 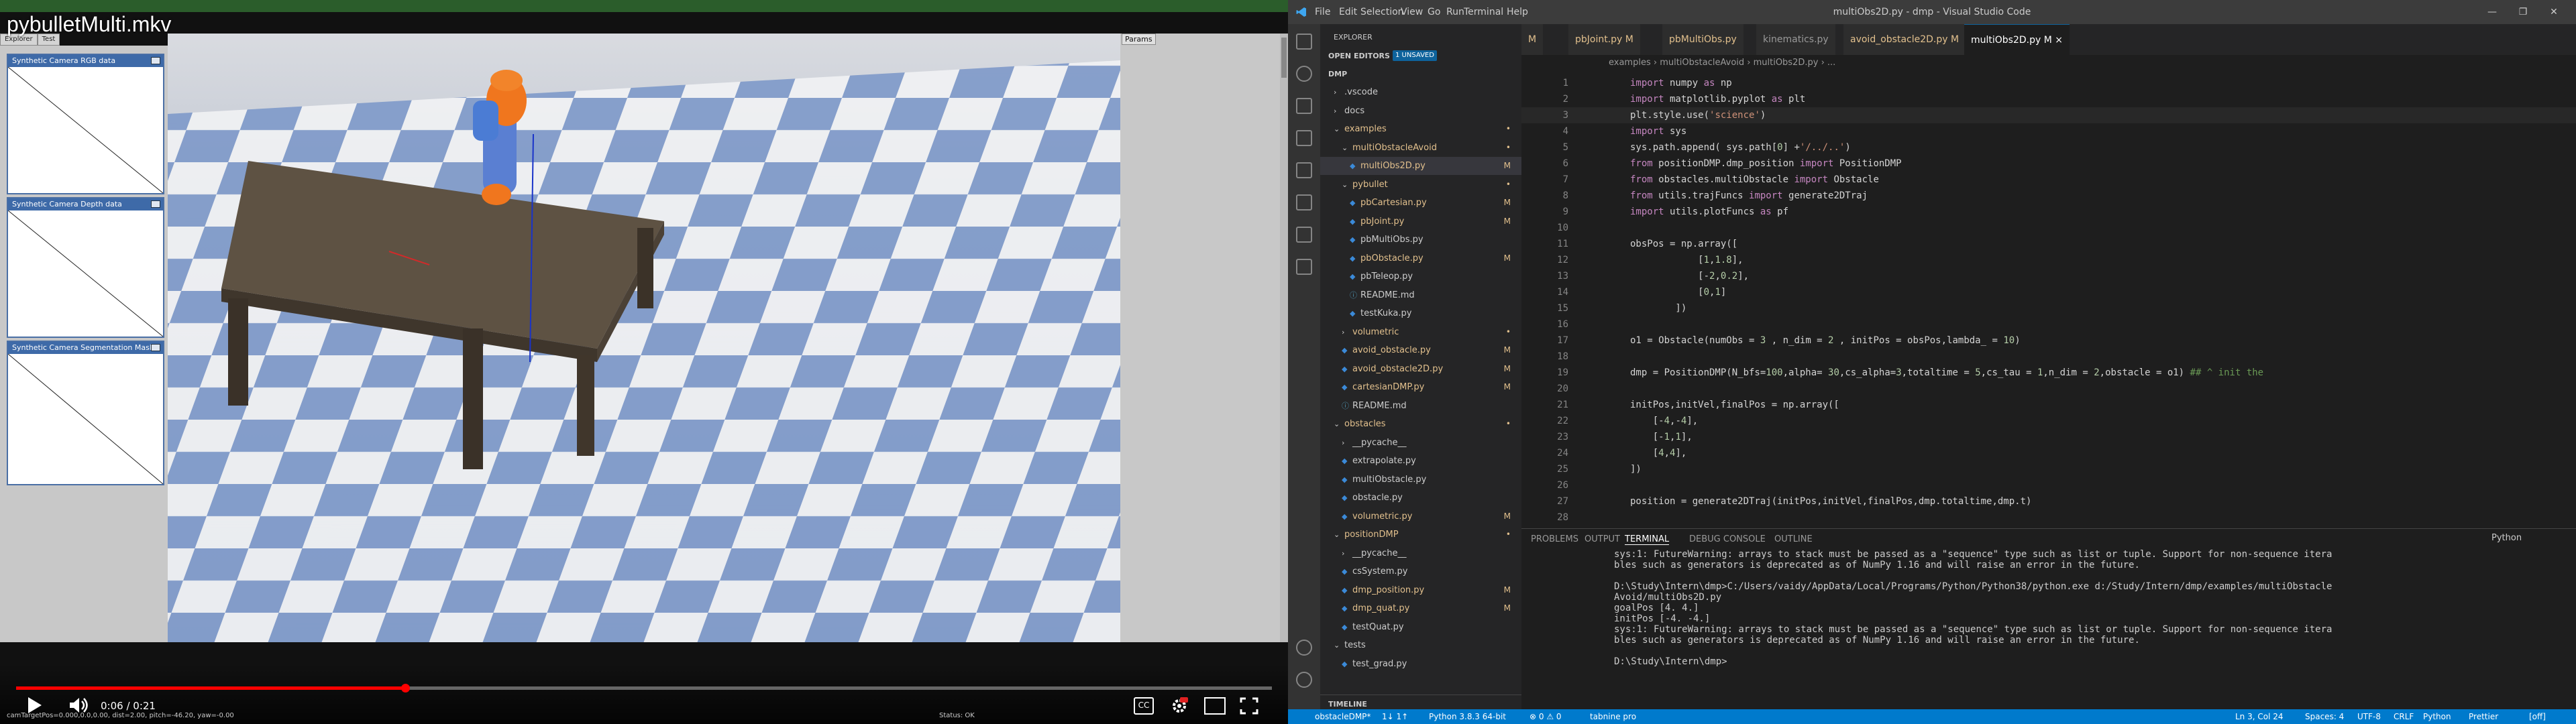 What do you see at coordinates (1562, 276) in the screenshot?
I see `line-number: 13` at bounding box center [1562, 276].